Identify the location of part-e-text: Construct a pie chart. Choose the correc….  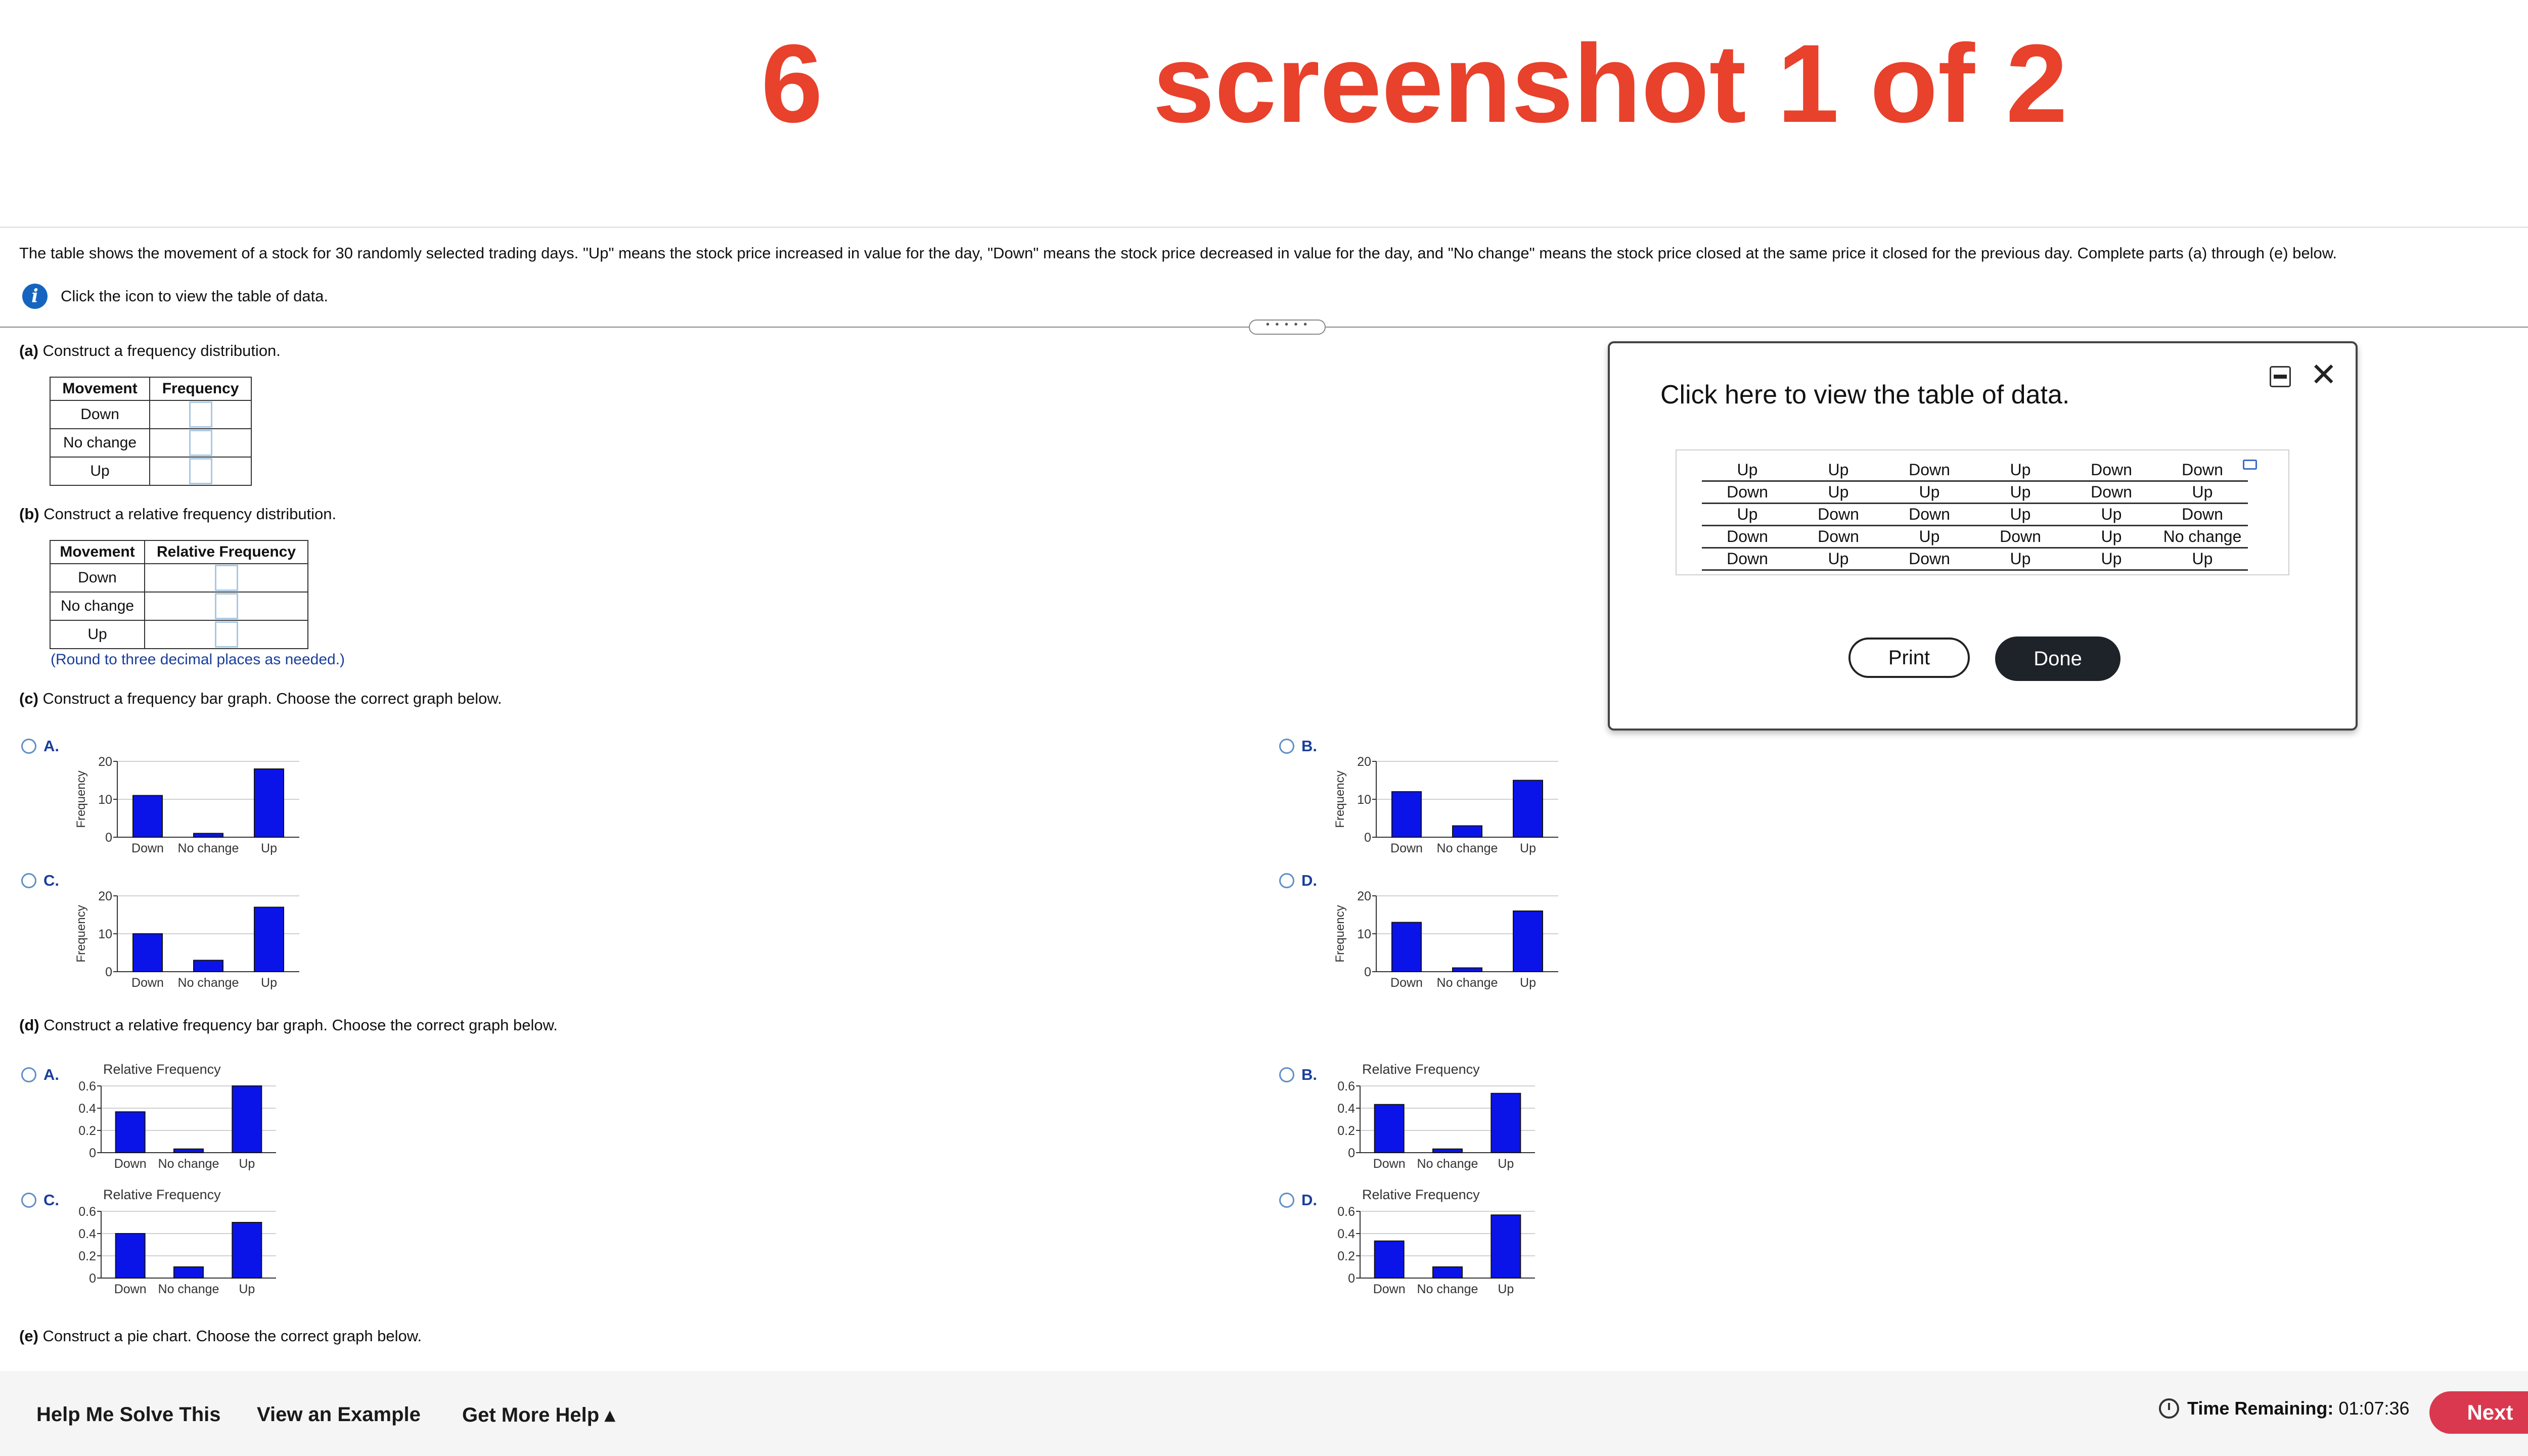
(230, 1336).